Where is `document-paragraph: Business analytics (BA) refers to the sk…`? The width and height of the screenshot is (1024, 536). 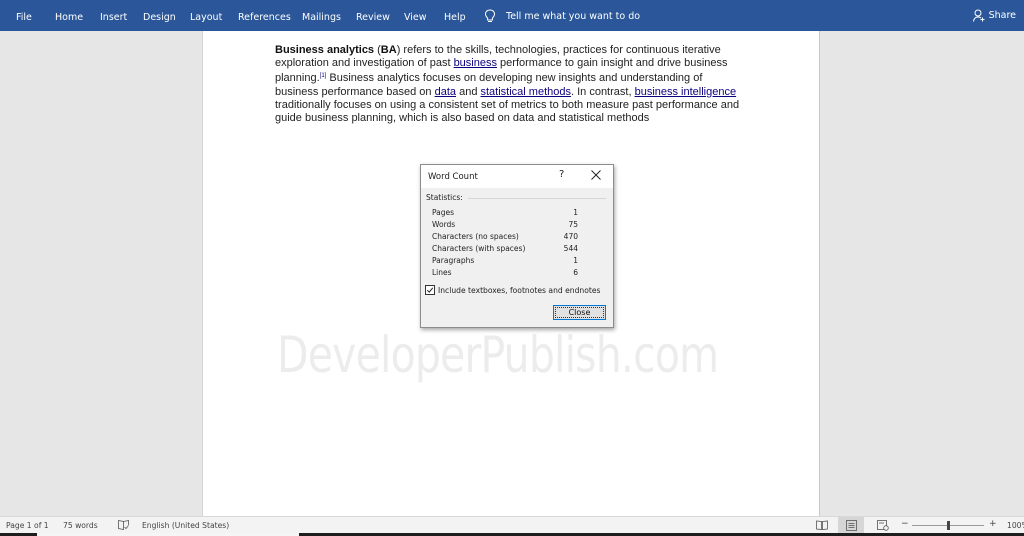
document-paragraph: Business analytics (BA) refers to the sk… is located at coordinates (511, 84).